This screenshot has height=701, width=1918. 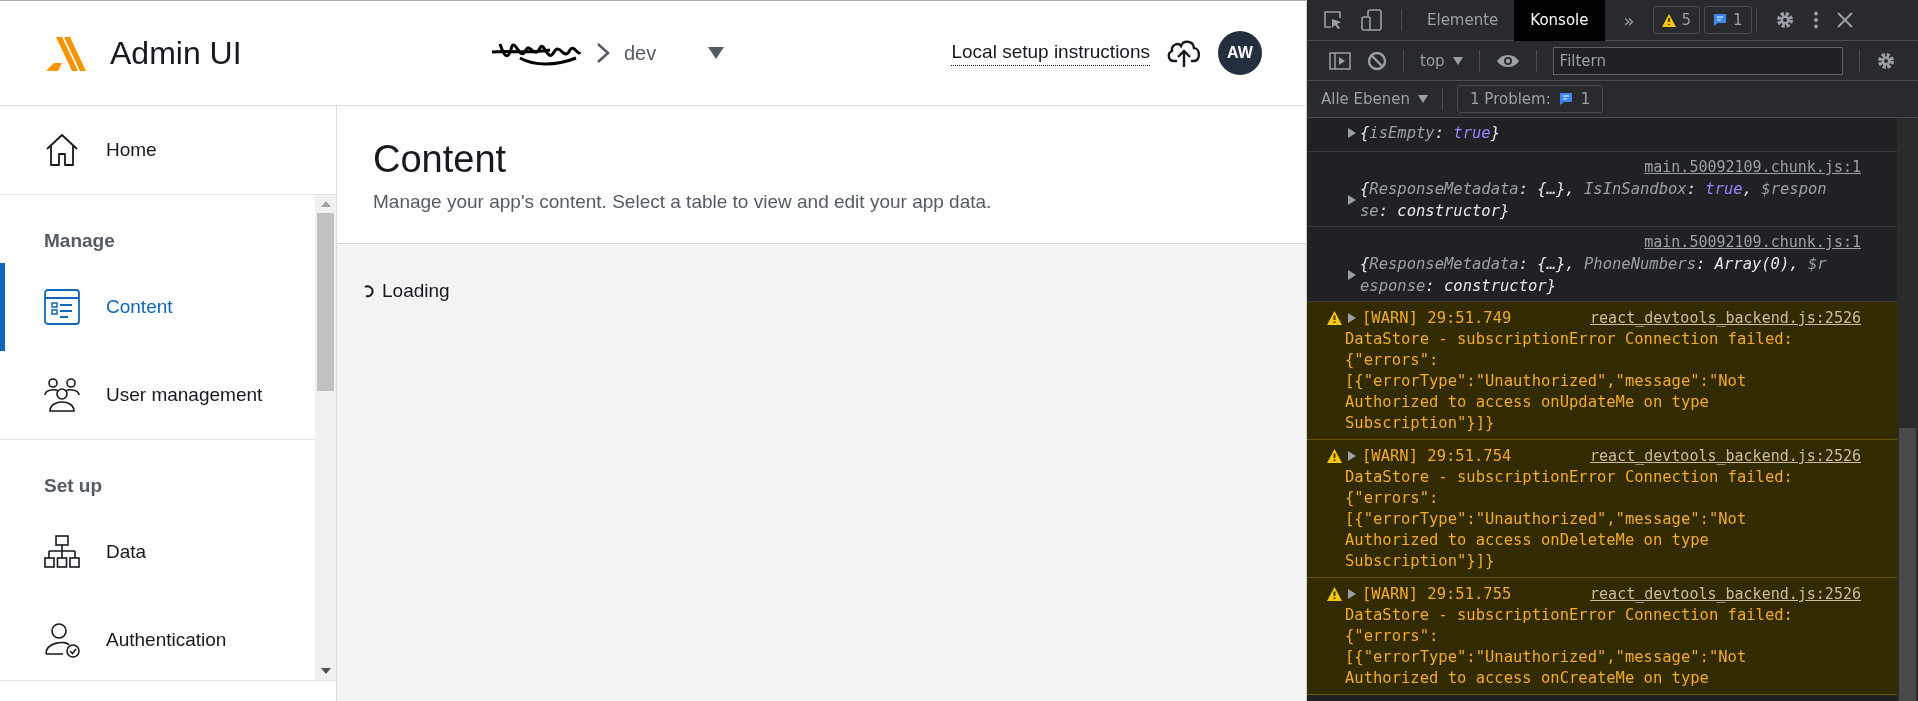 I want to click on log-prefix: [WARN] 29:51.749, so click(x=1437, y=318).